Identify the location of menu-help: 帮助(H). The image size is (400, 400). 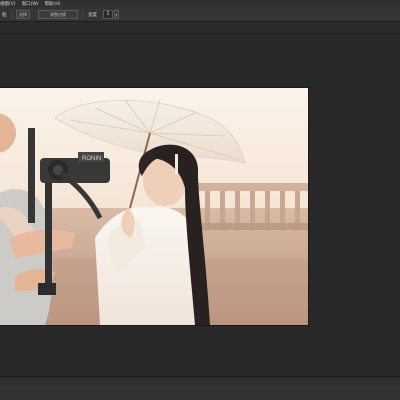
(53, 4).